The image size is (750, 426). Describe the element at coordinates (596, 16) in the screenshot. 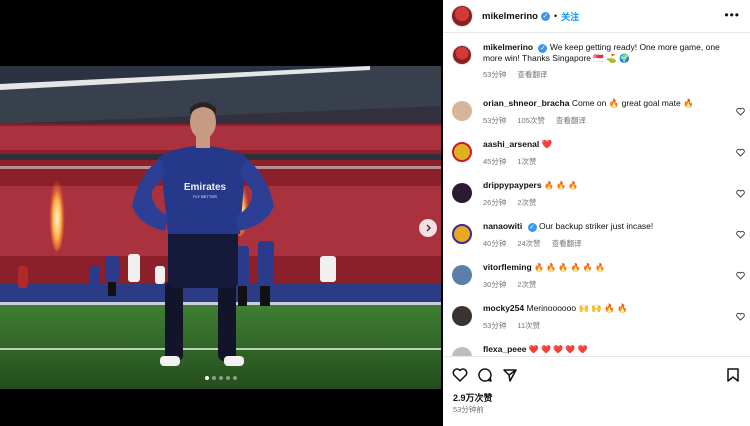

I see `post-header: mikelmerino ✓ • 关注 •••` at that location.